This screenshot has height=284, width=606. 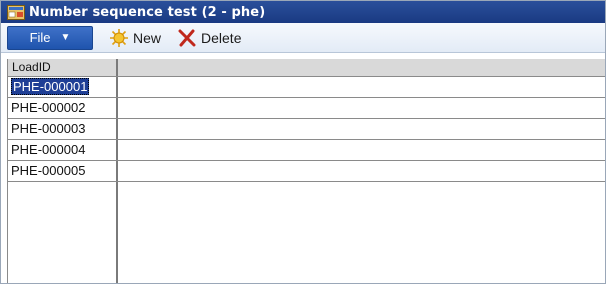 I want to click on delete-x-icon, so click(x=187, y=37).